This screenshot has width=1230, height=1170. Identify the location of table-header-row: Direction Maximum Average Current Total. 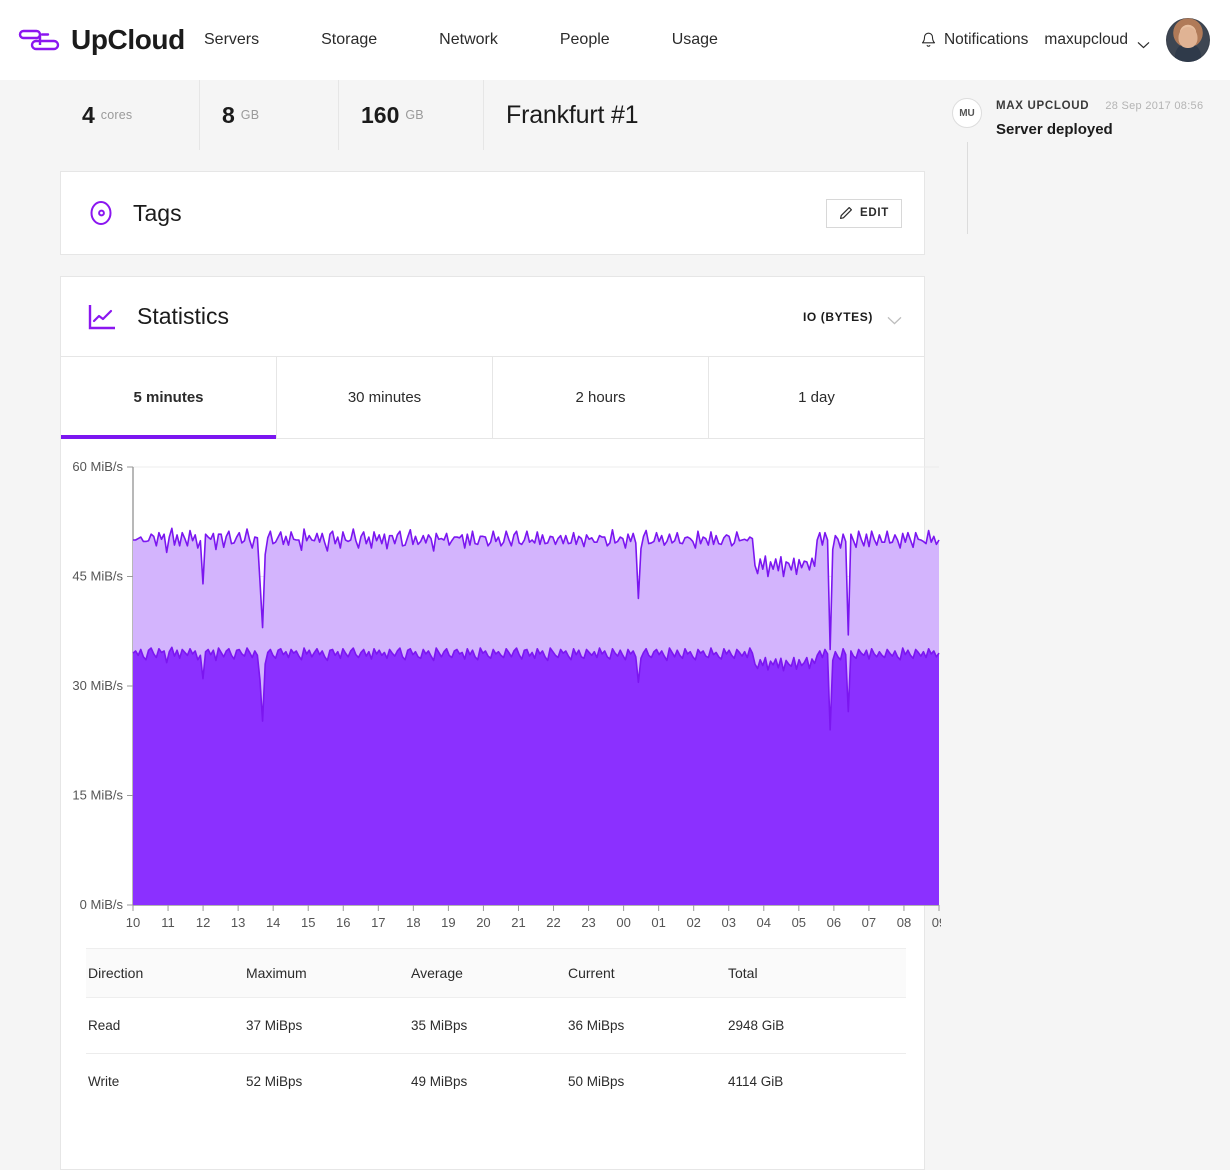
(496, 973).